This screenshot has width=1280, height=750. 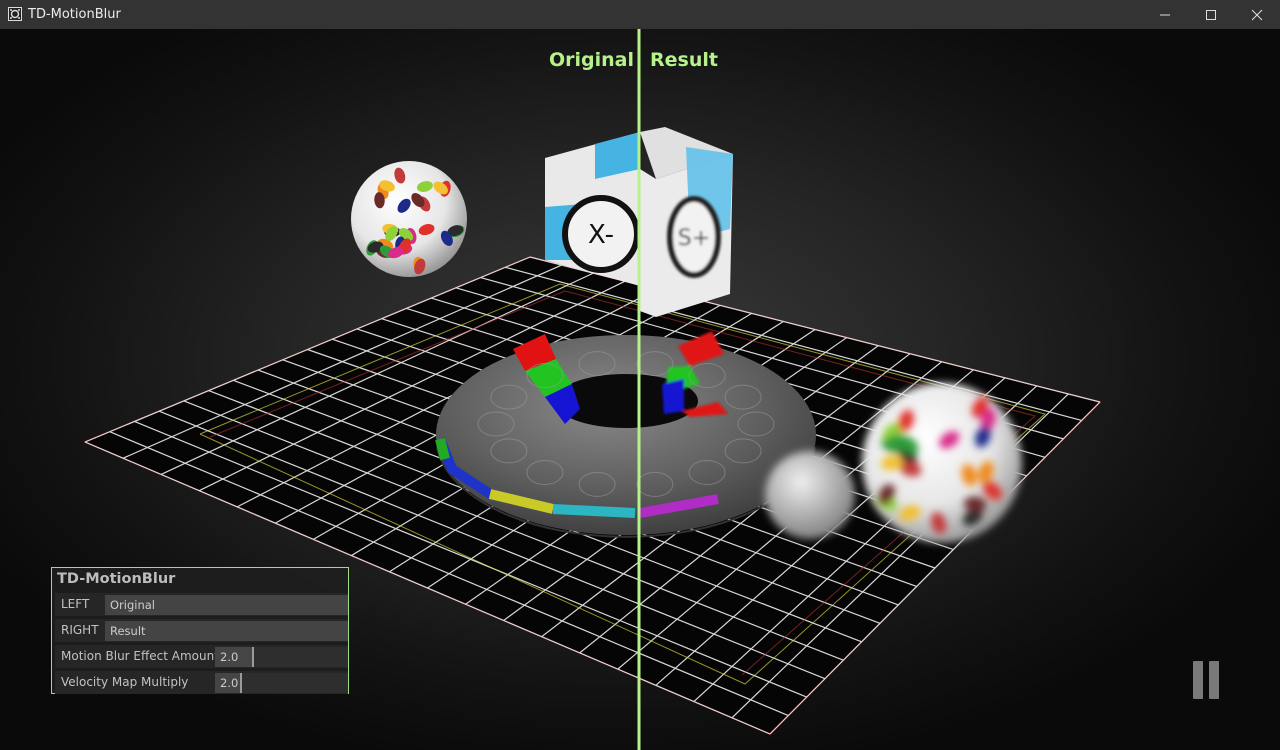 I want to click on velocity-multiply-row: Velocity Map Multiply 2.0, so click(x=201, y=682).